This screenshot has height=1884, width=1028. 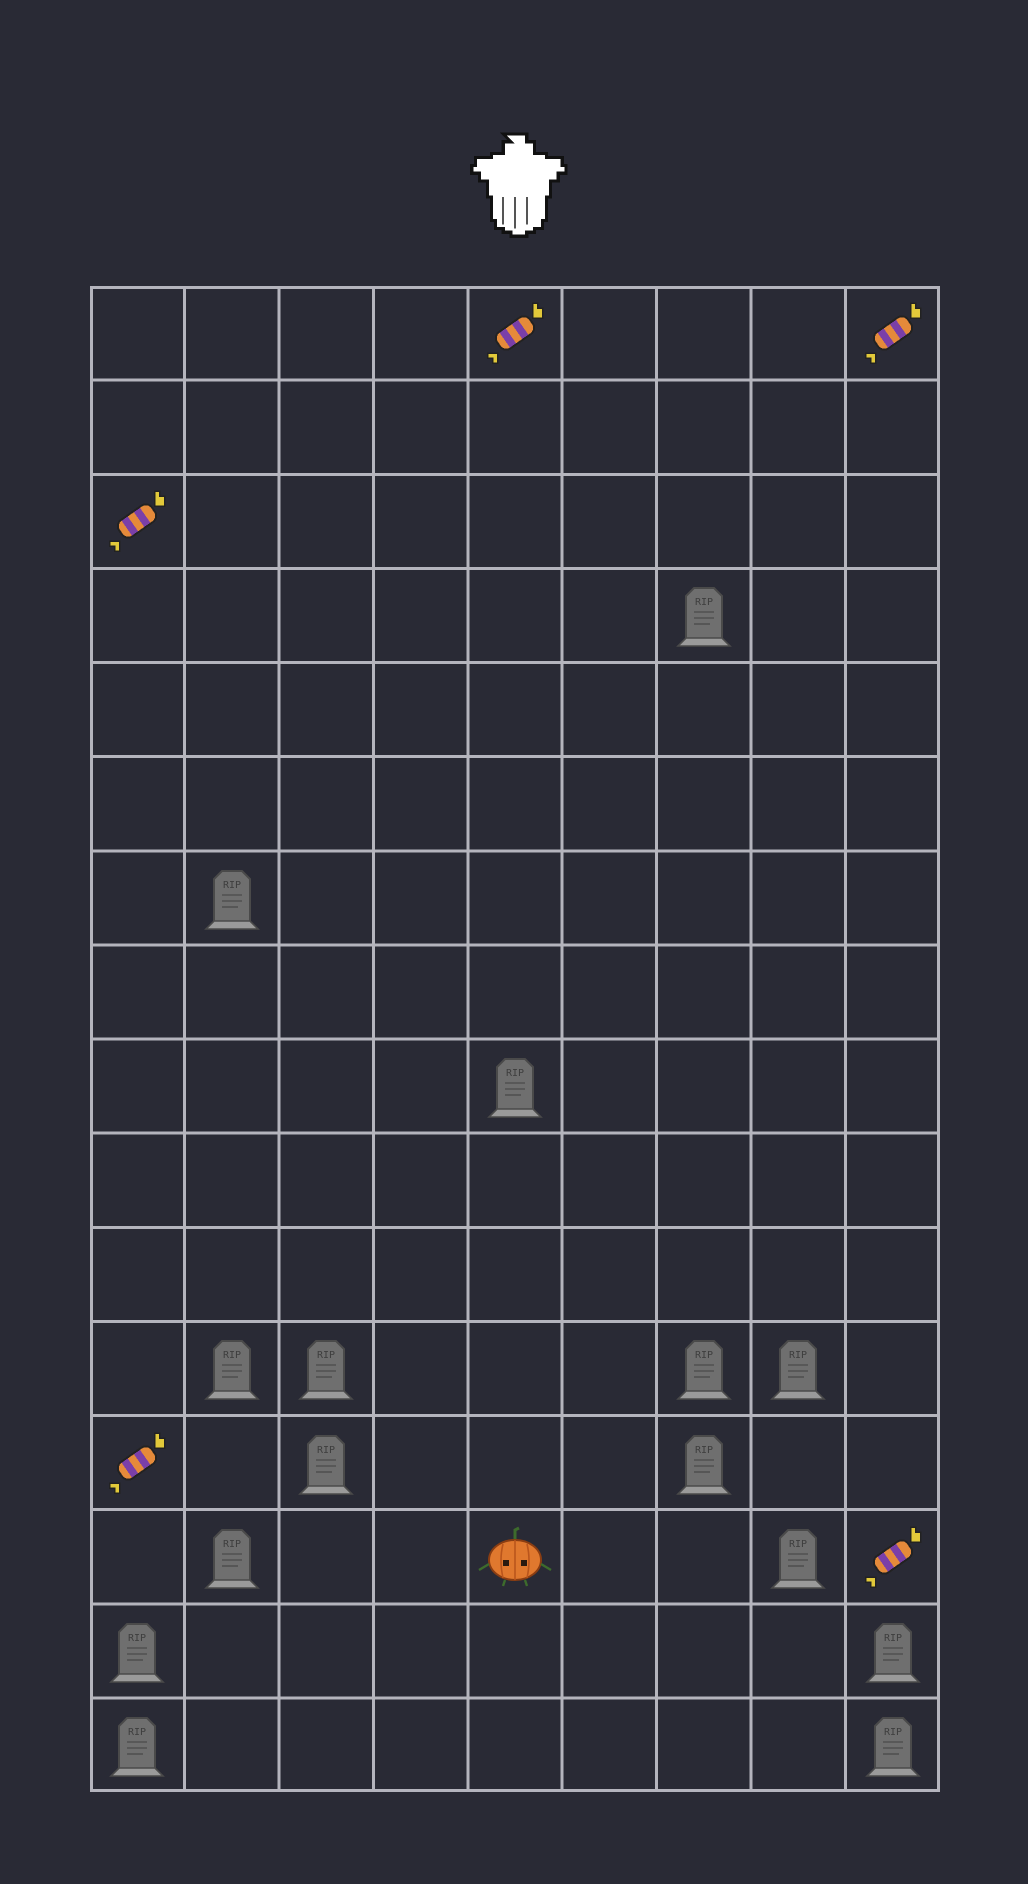 I want to click on pumpkin-cell, so click(x=515, y=1557).